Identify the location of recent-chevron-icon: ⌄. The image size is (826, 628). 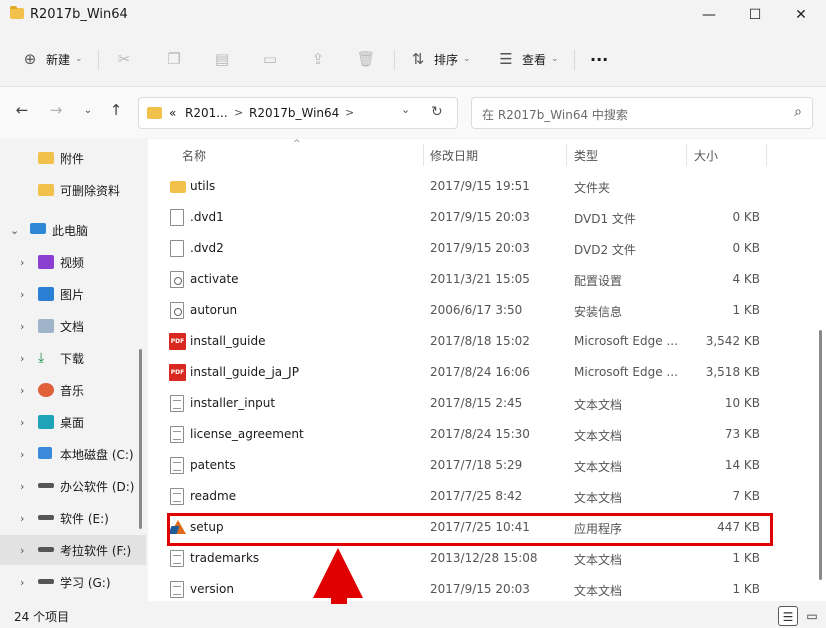
(88, 110).